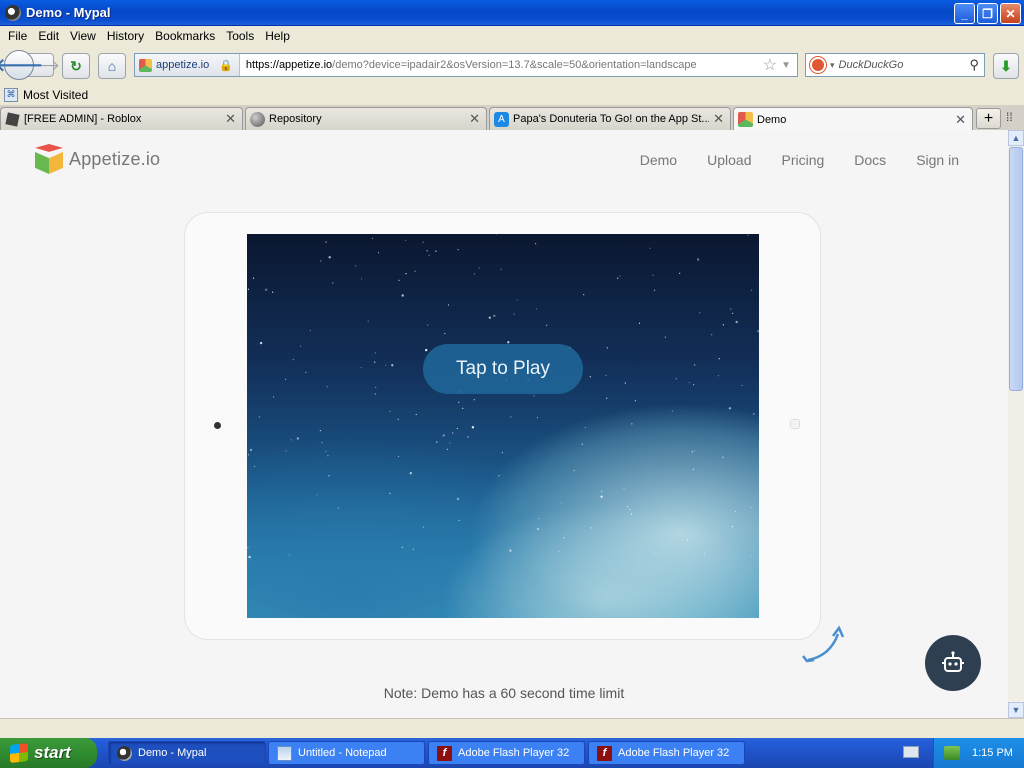 The height and width of the screenshot is (768, 1024). I want to click on rotate-device-icon, so click(825, 643).